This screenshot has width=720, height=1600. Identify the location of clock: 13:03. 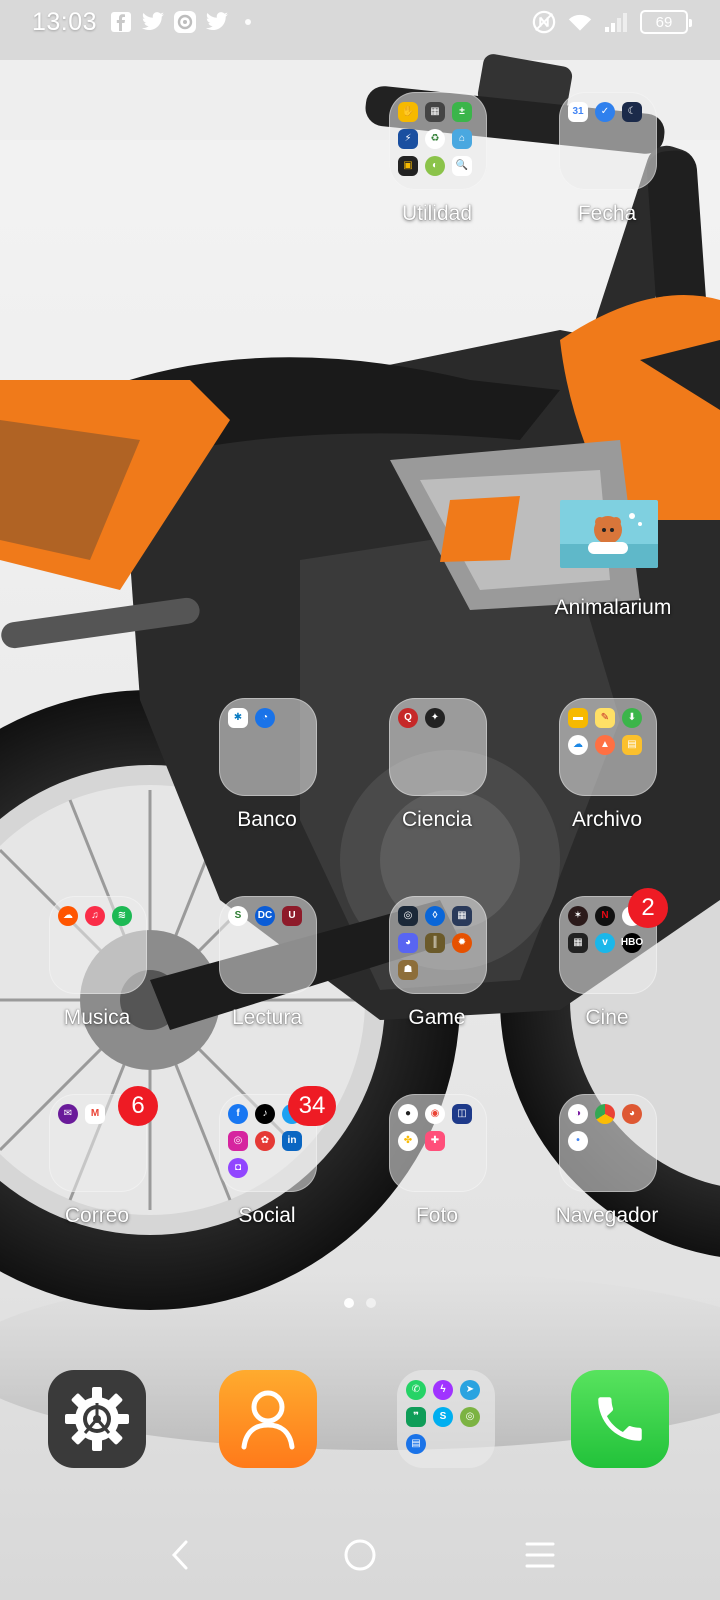
(65, 21).